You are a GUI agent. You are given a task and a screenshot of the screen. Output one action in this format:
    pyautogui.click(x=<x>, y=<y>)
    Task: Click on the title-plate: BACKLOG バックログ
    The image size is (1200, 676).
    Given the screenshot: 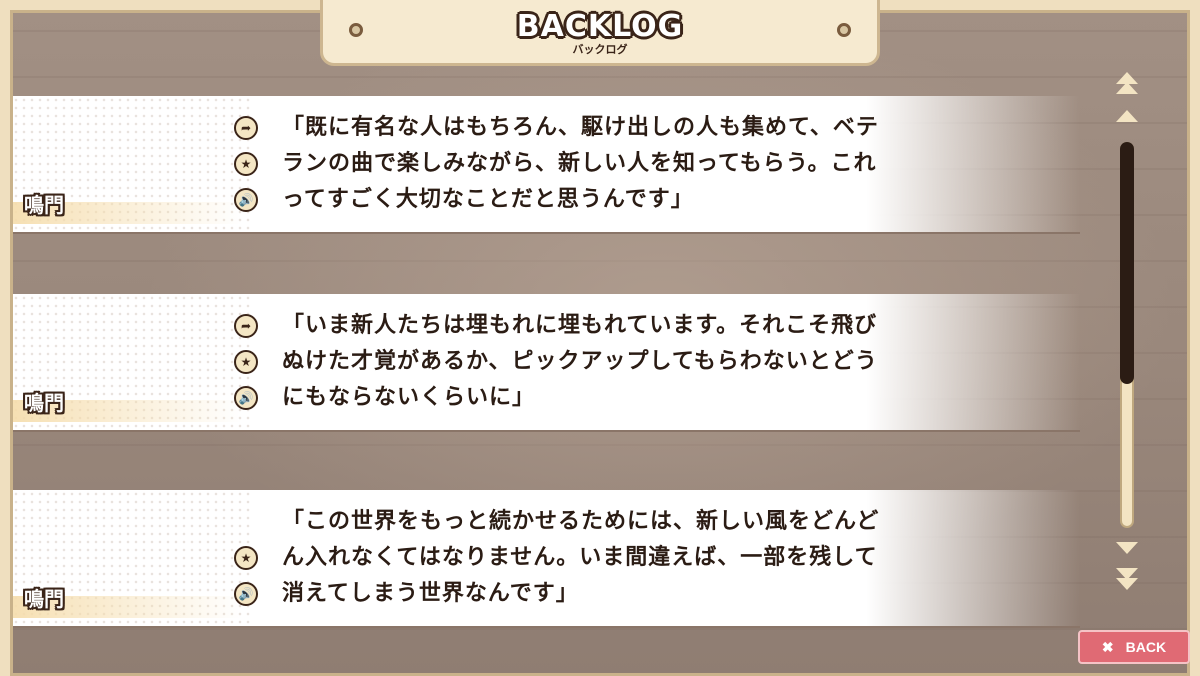 What is the action you would take?
    pyautogui.click(x=600, y=33)
    